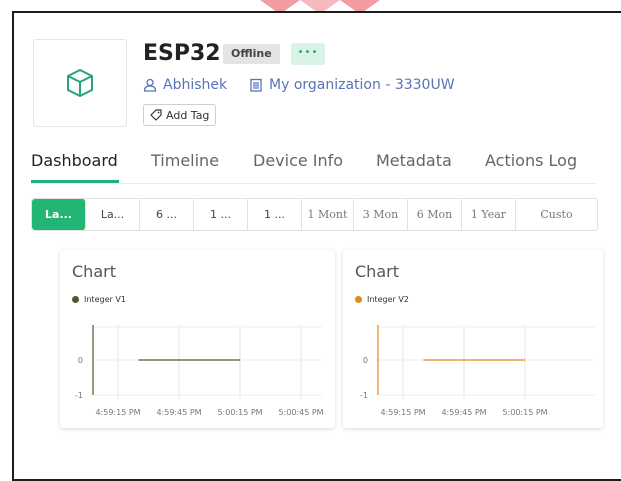  I want to click on cube-icon, so click(80, 83).